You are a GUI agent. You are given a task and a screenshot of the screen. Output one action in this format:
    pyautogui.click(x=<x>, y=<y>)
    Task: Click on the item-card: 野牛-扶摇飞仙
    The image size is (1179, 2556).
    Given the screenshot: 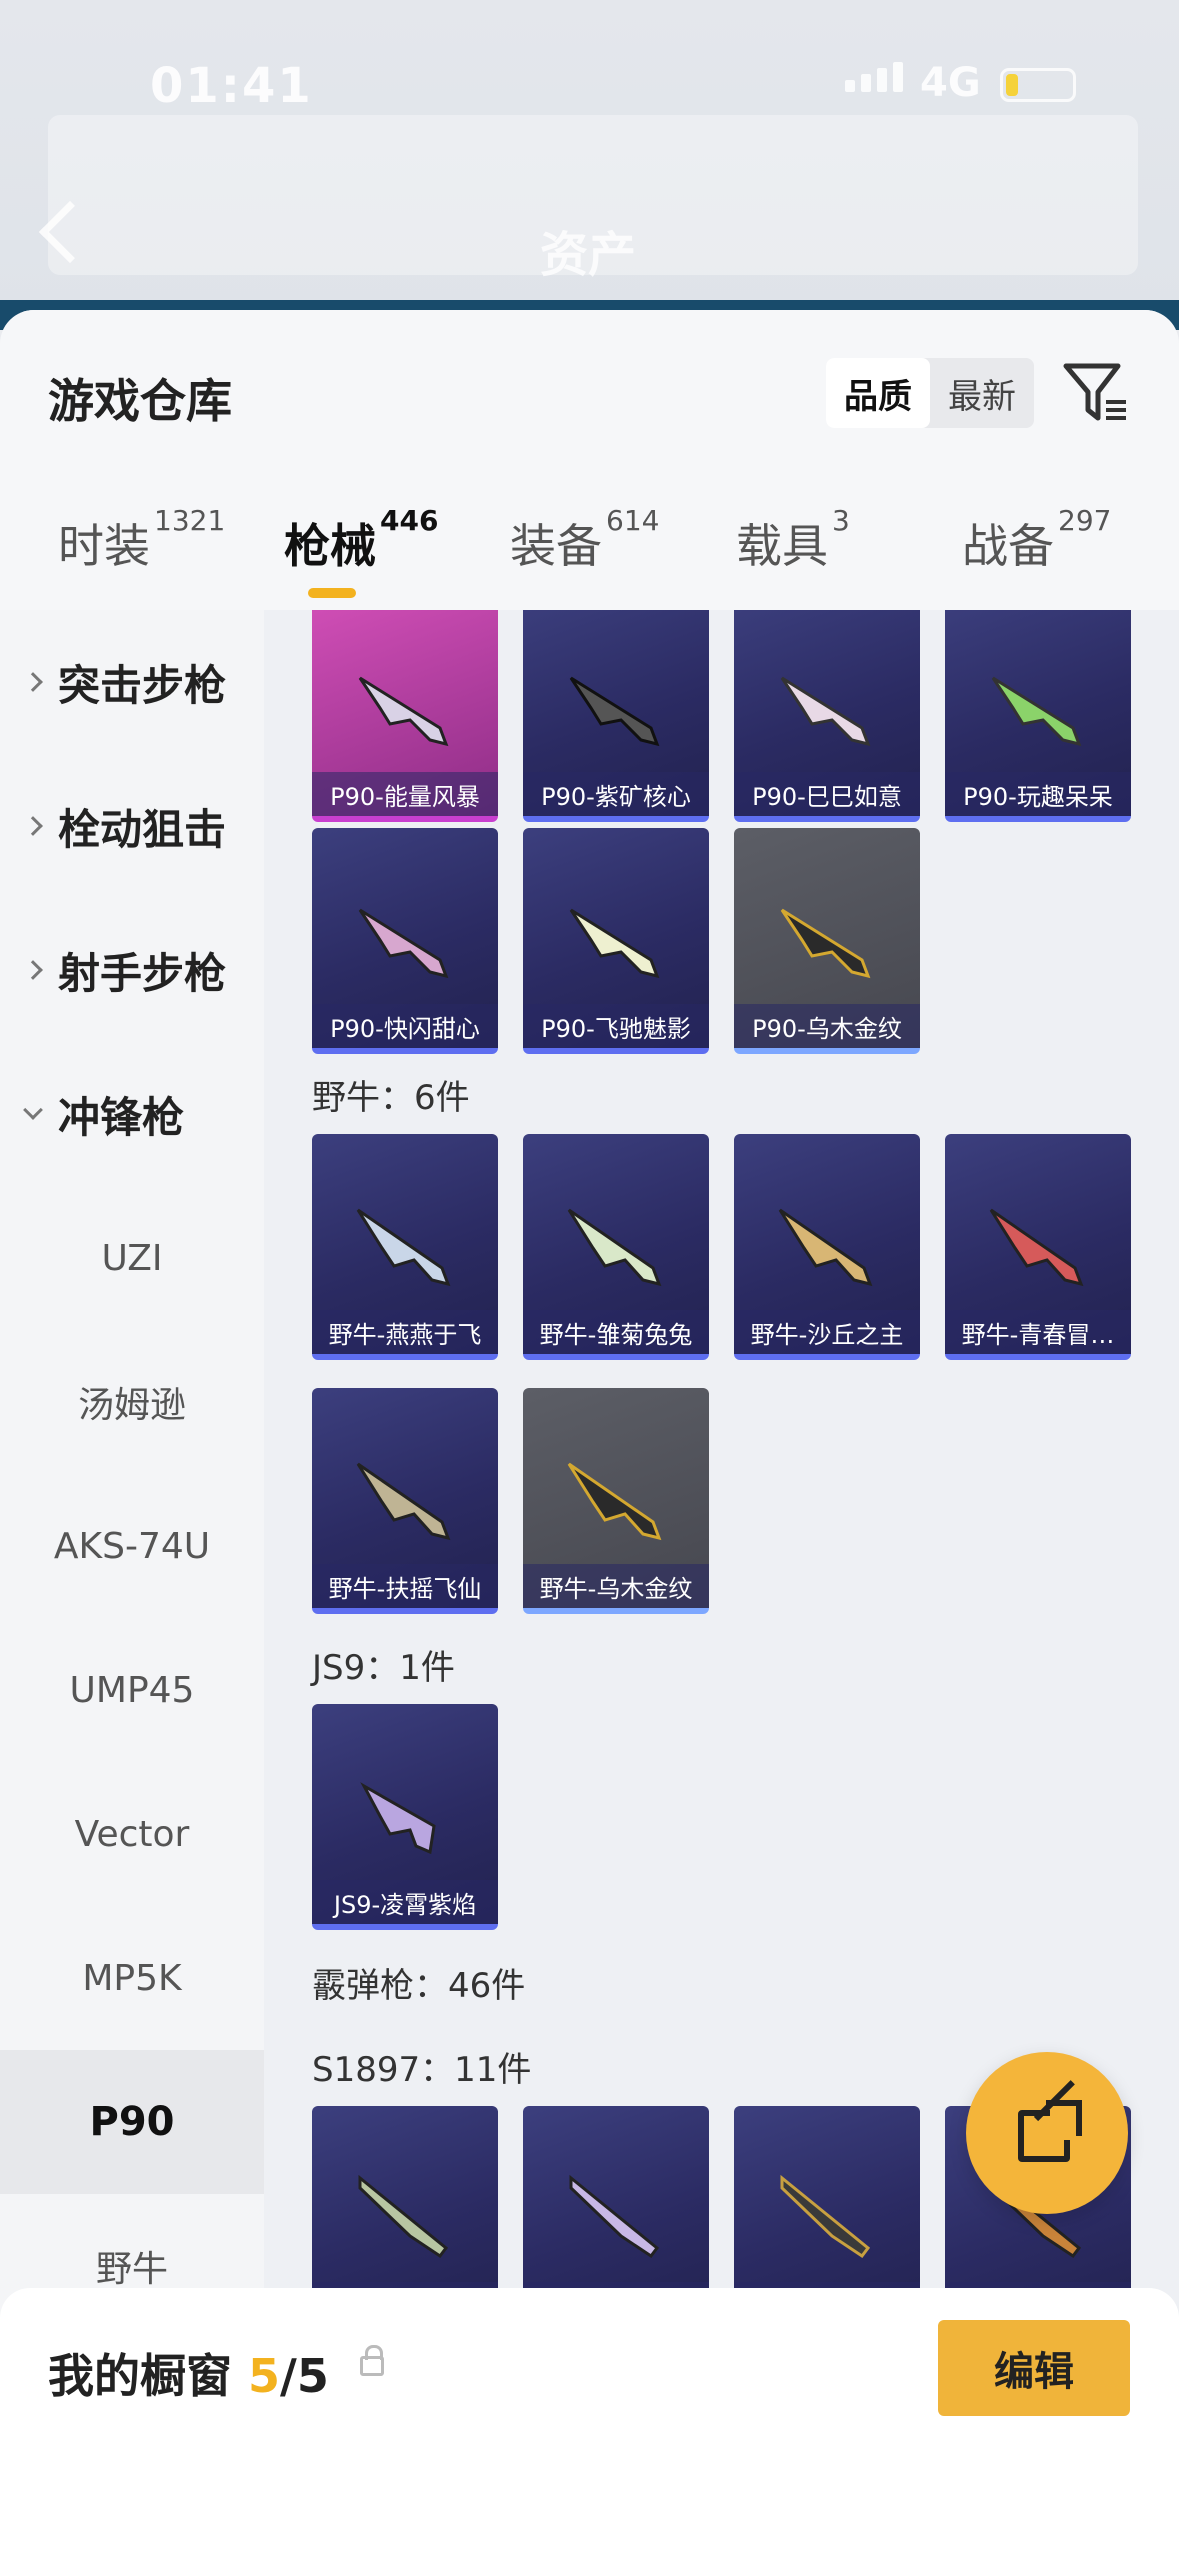 What is the action you would take?
    pyautogui.click(x=405, y=1501)
    